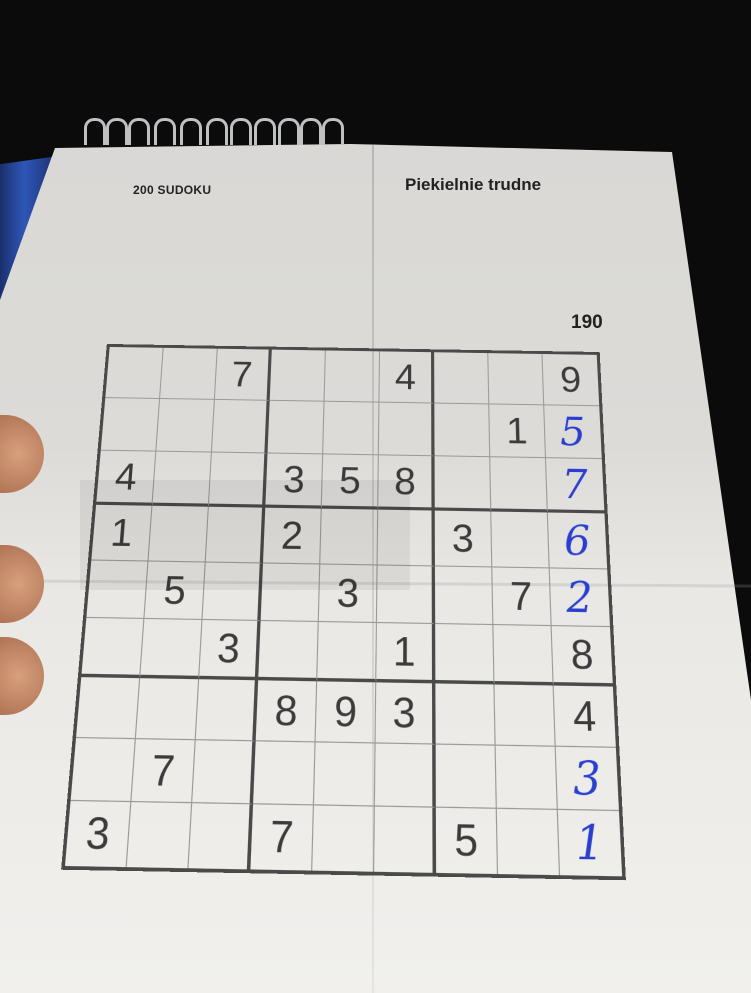 The image size is (751, 993). I want to click on spiral-binding, so click(219, 133).